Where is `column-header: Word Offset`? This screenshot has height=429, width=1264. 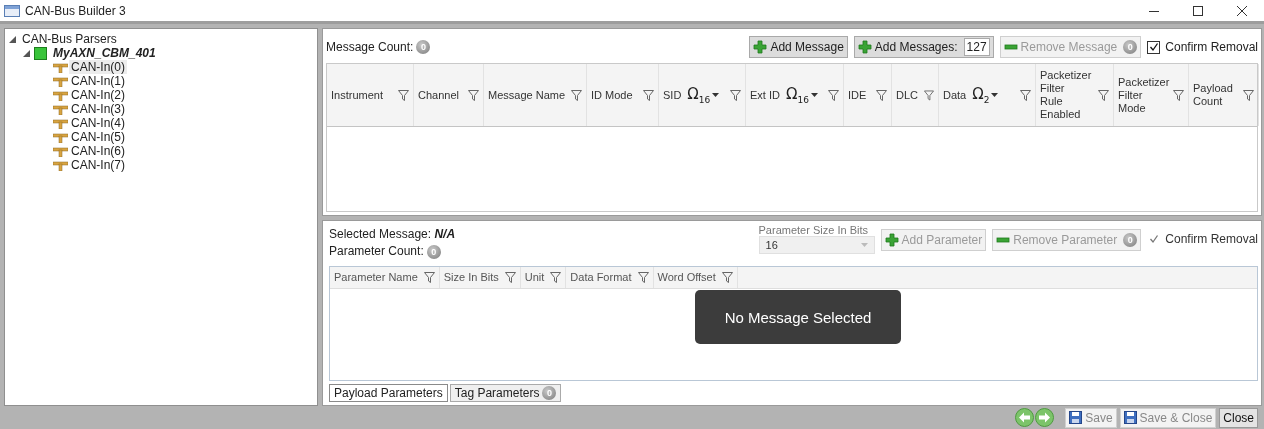 column-header: Word Offset is located at coordinates (695, 277).